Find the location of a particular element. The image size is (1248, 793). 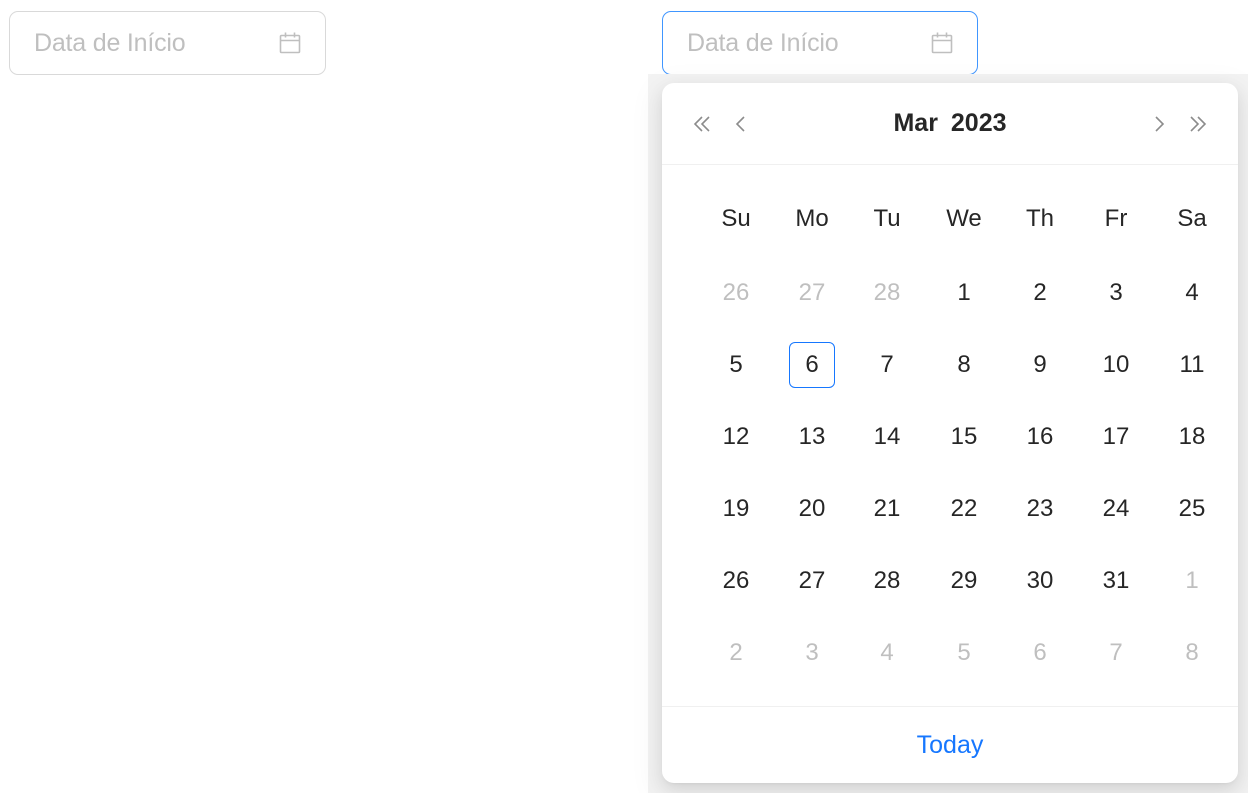

calendar-day: 17 is located at coordinates (1116, 437).